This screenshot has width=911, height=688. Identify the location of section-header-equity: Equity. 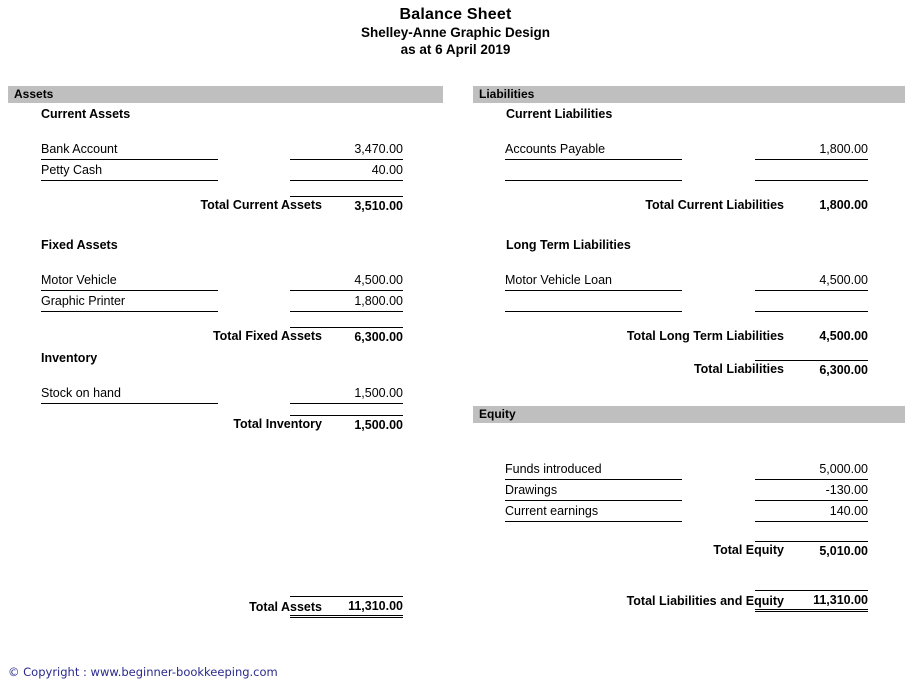
(689, 414).